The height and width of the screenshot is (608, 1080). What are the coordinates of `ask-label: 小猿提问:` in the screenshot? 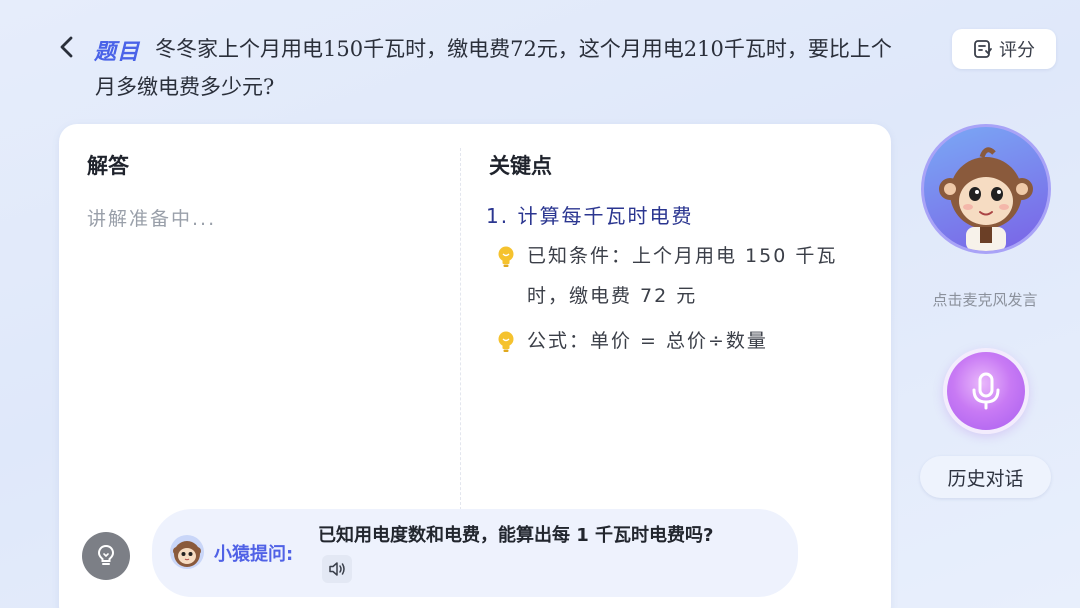 It's located at (254, 554).